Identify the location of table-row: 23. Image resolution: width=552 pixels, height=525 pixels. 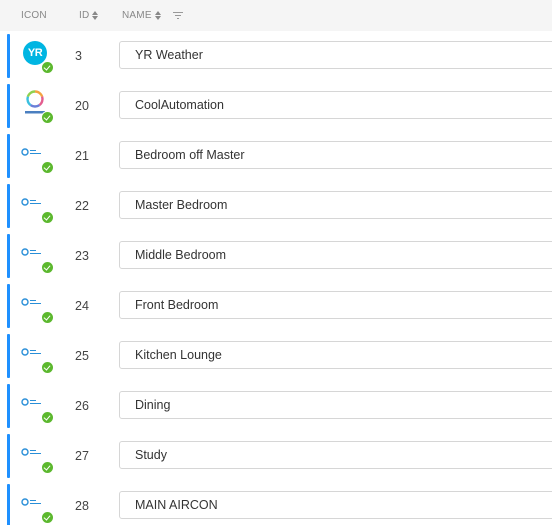
(276, 256).